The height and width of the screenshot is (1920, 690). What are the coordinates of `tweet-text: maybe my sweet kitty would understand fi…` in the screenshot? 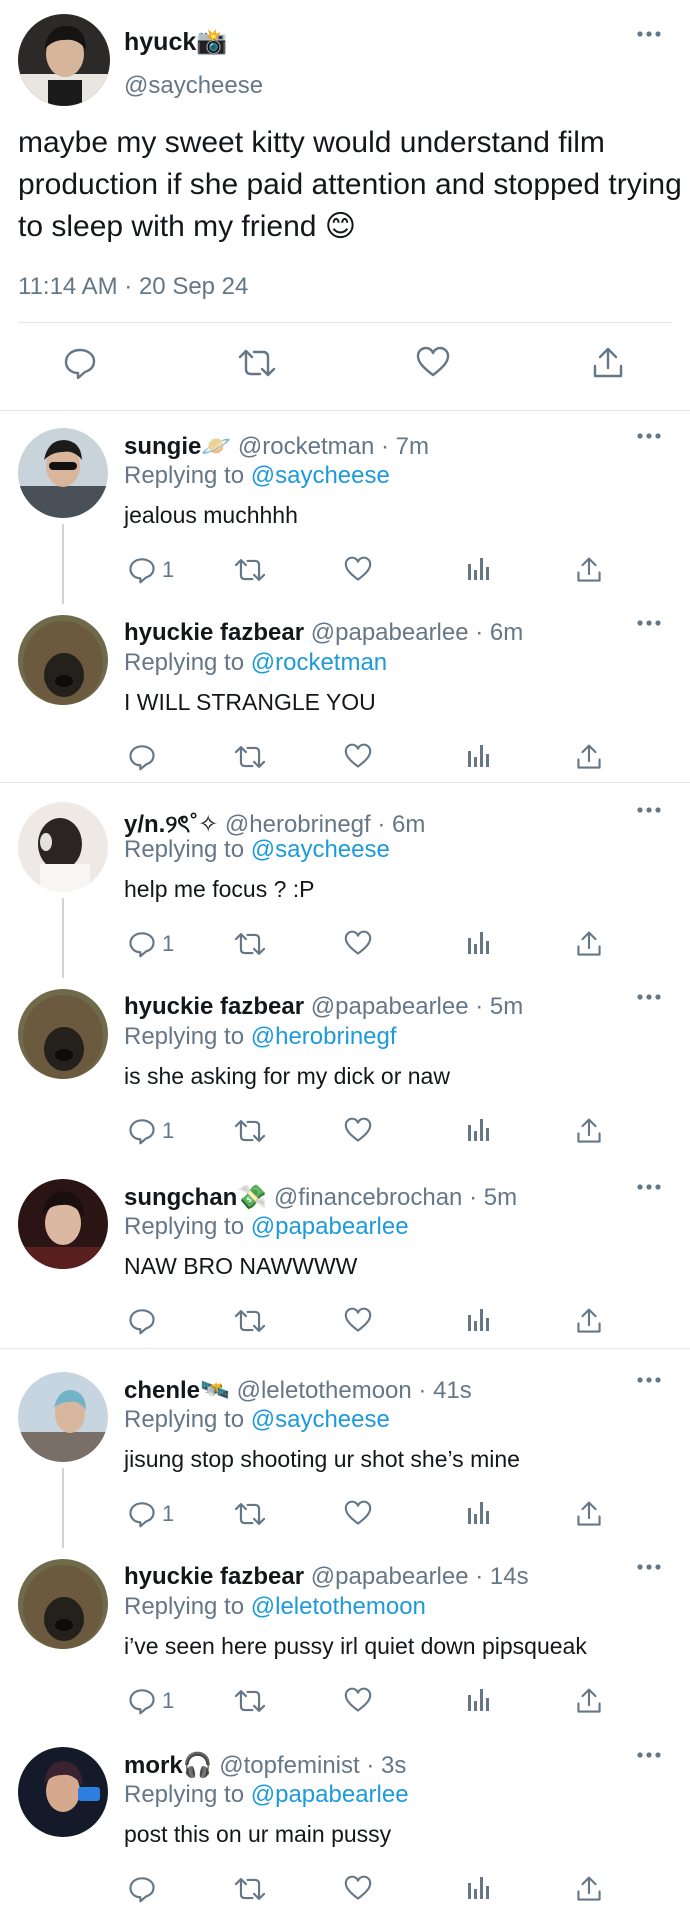 It's located at (350, 184).